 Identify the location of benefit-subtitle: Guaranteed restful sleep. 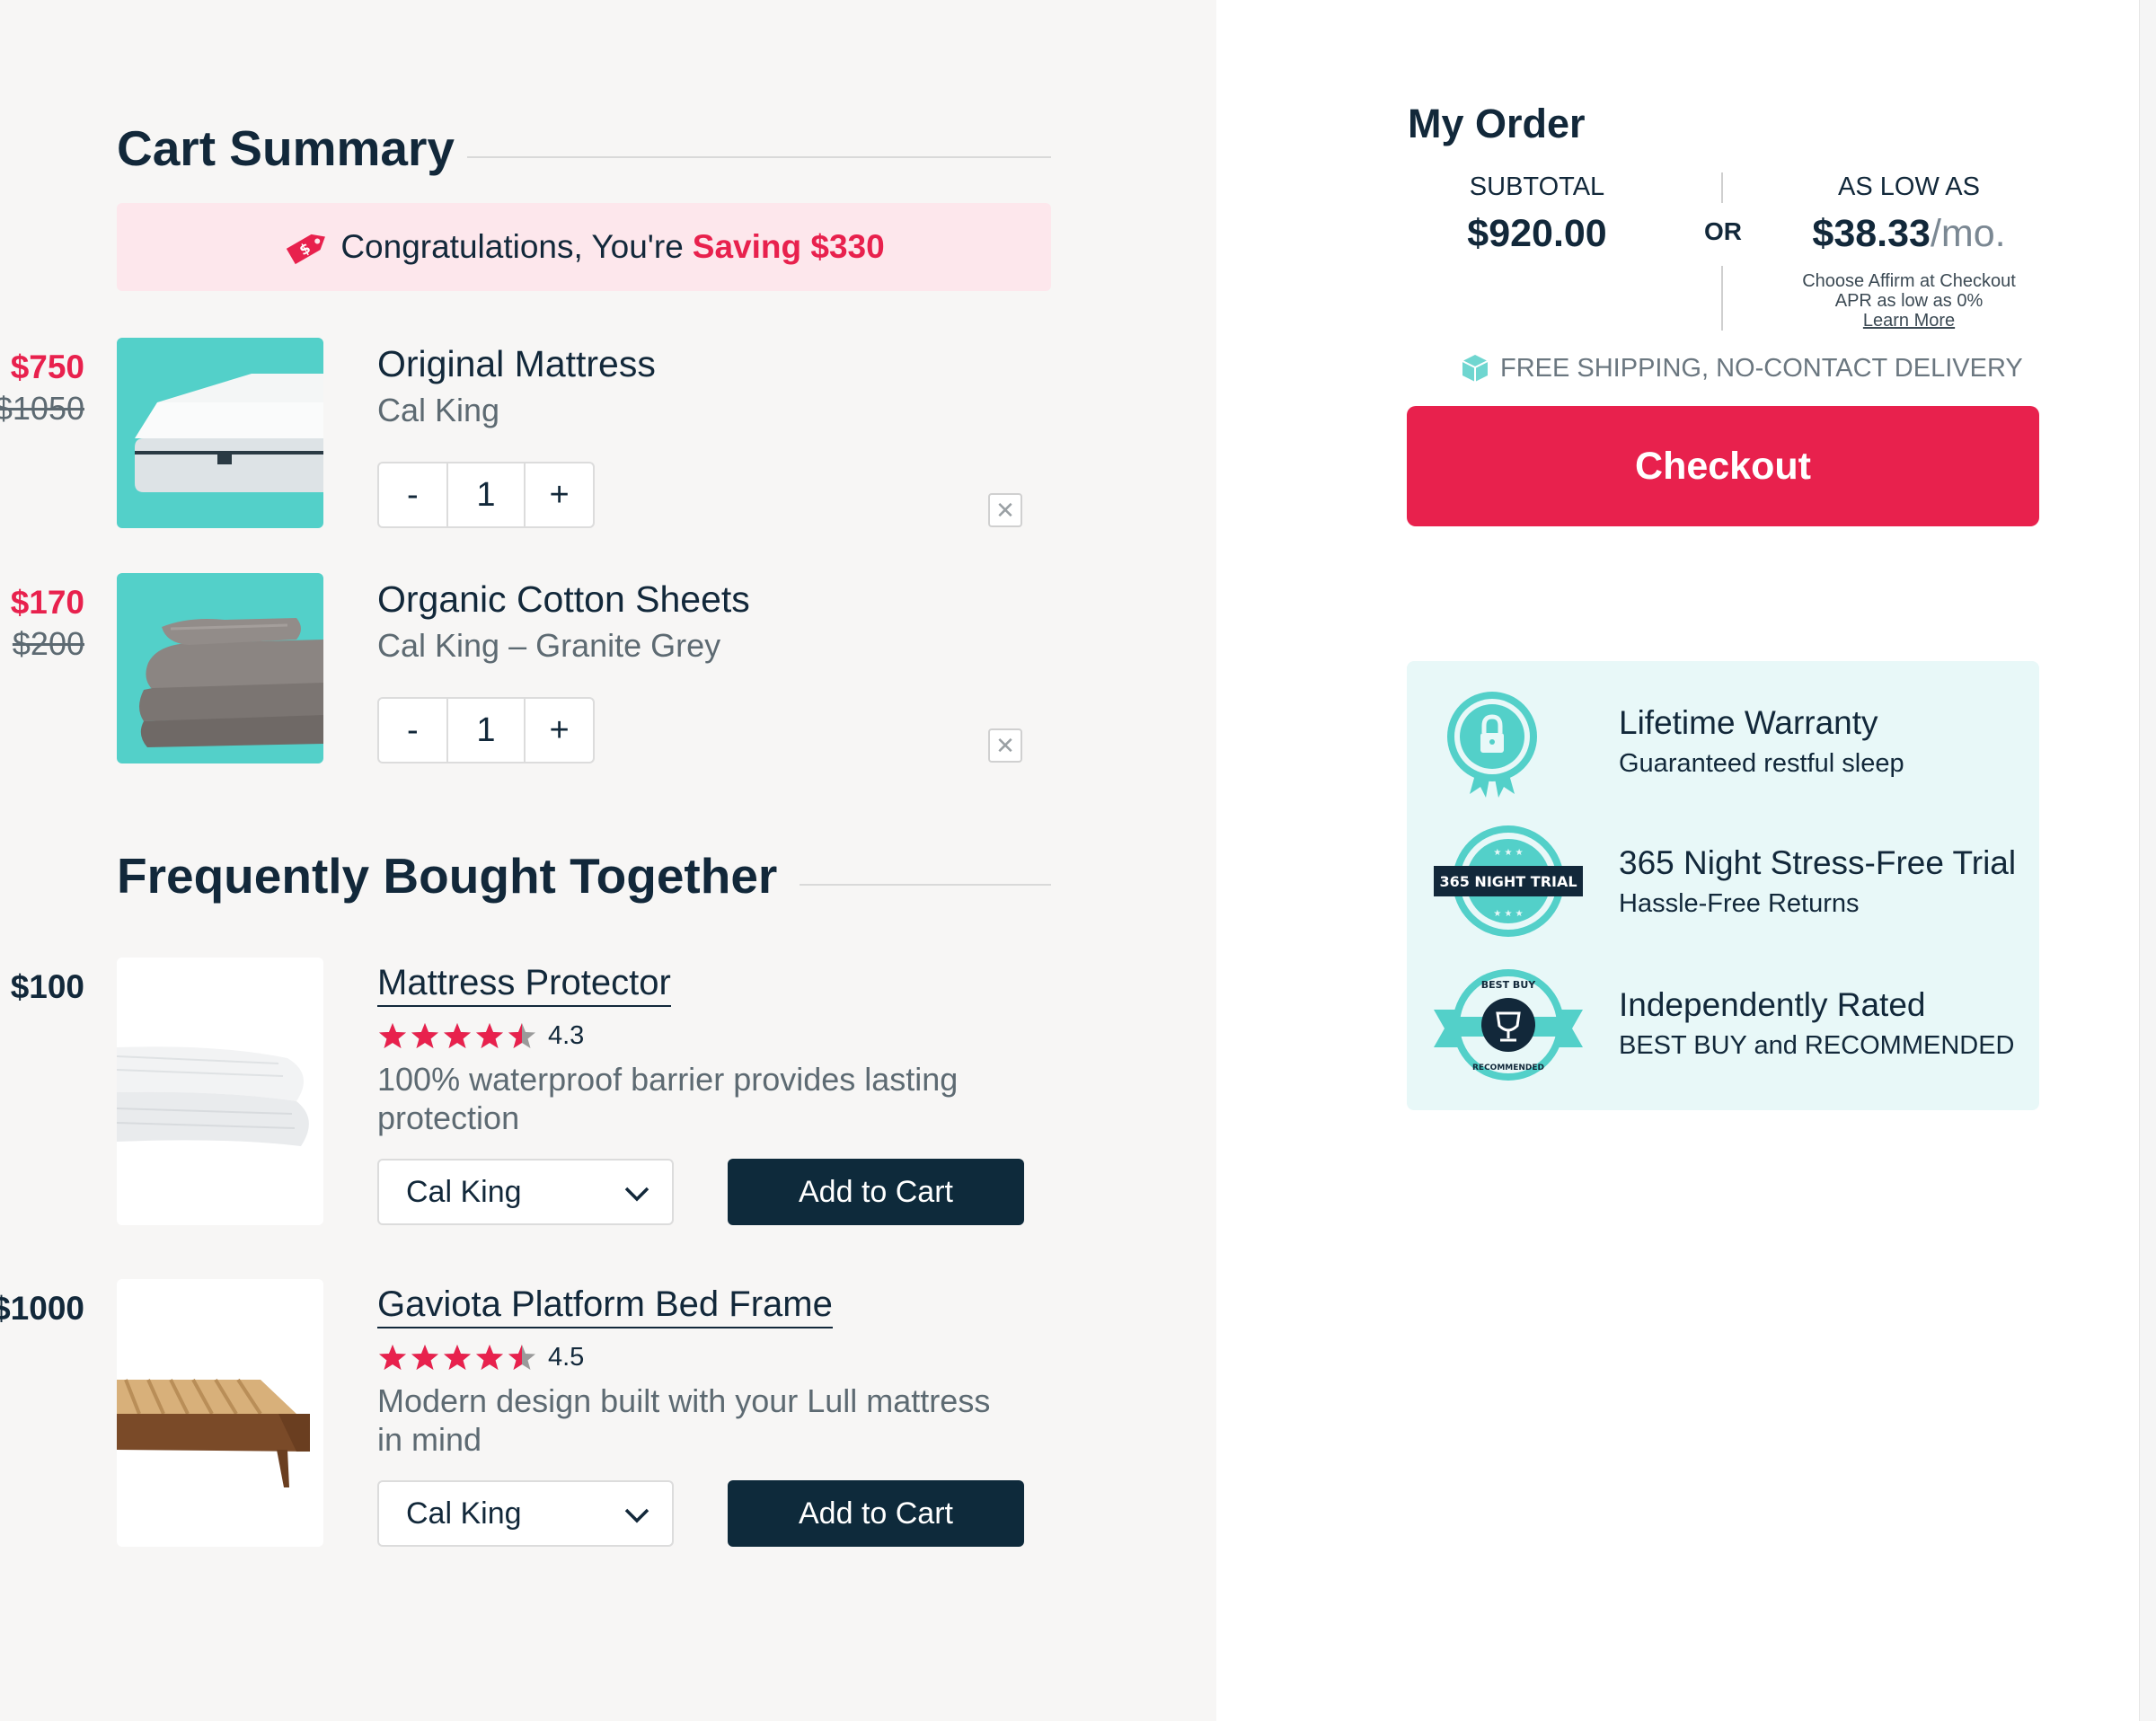
(1762, 763).